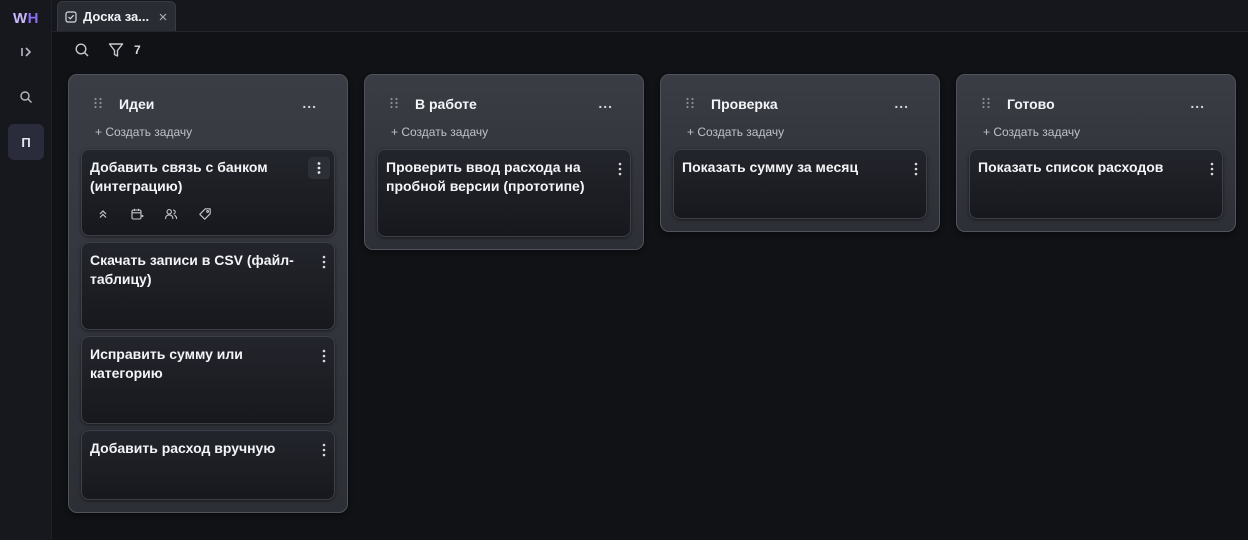 This screenshot has width=1248, height=540. Describe the element at coordinates (103, 214) in the screenshot. I see `priority-icon` at that location.